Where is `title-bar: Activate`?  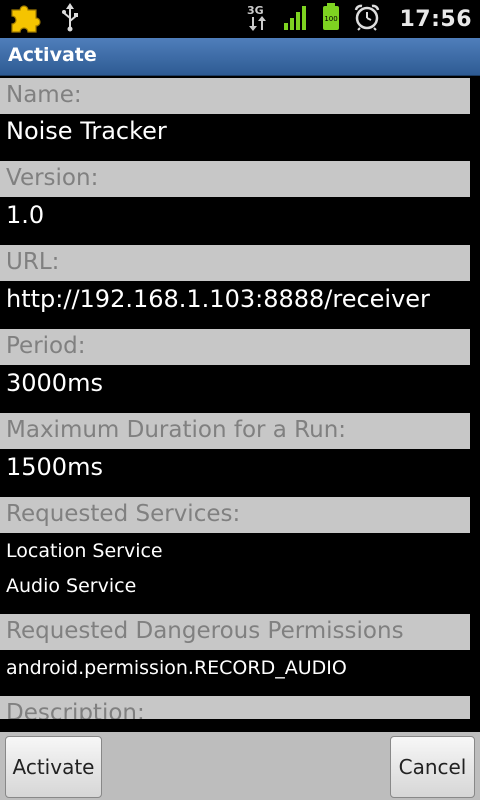
title-bar: Activate is located at coordinates (240, 57).